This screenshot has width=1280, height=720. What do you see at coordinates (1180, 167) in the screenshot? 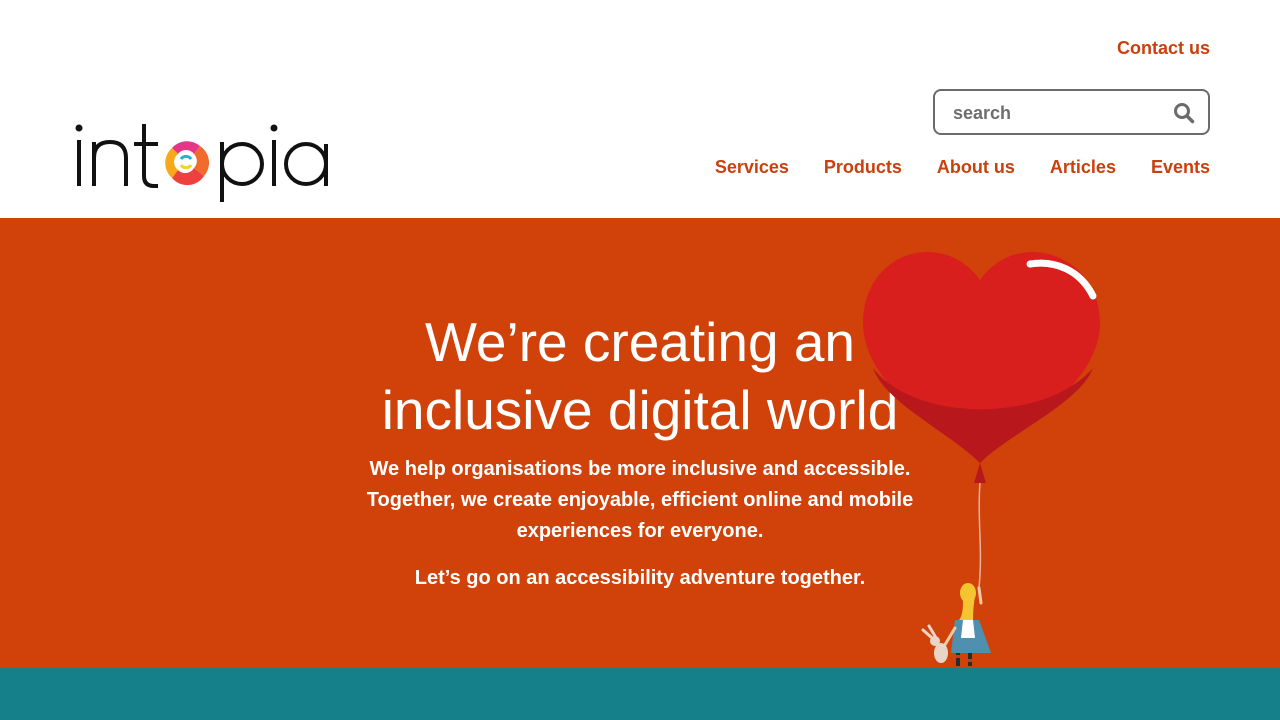
I see `nav-events: Events` at bounding box center [1180, 167].